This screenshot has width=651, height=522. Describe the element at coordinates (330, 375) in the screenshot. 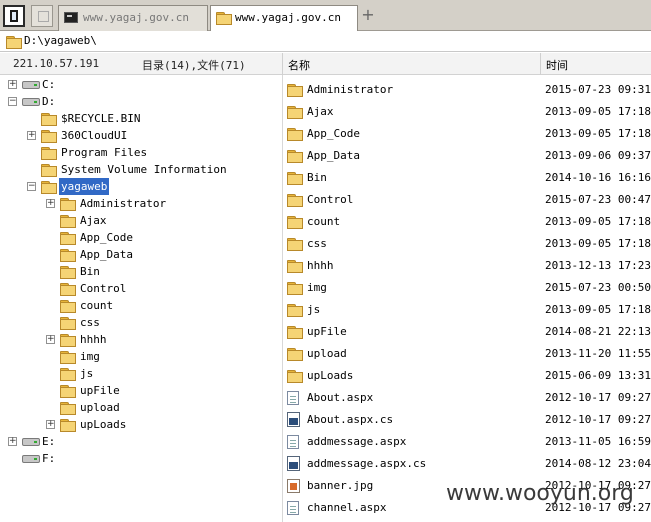

I see `file-name: upLoads` at that location.